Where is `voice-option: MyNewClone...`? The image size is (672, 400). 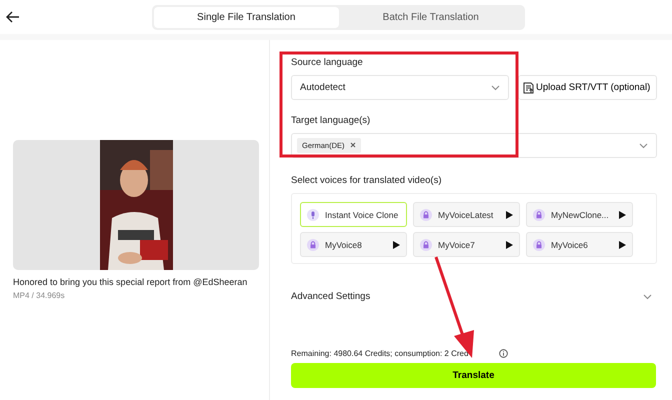 voice-option: MyNewClone... is located at coordinates (579, 214).